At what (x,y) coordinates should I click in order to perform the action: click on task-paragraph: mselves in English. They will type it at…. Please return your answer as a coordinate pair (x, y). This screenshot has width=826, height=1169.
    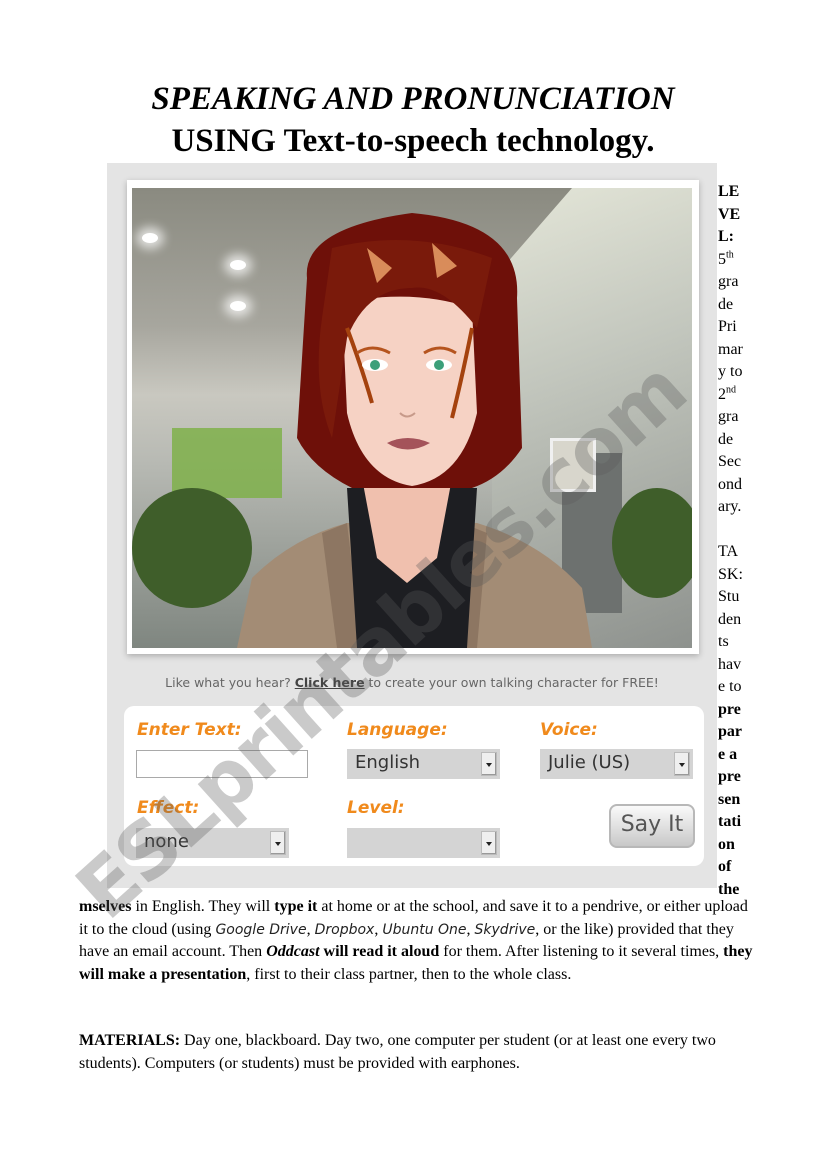
    Looking at the image, I should click on (416, 940).